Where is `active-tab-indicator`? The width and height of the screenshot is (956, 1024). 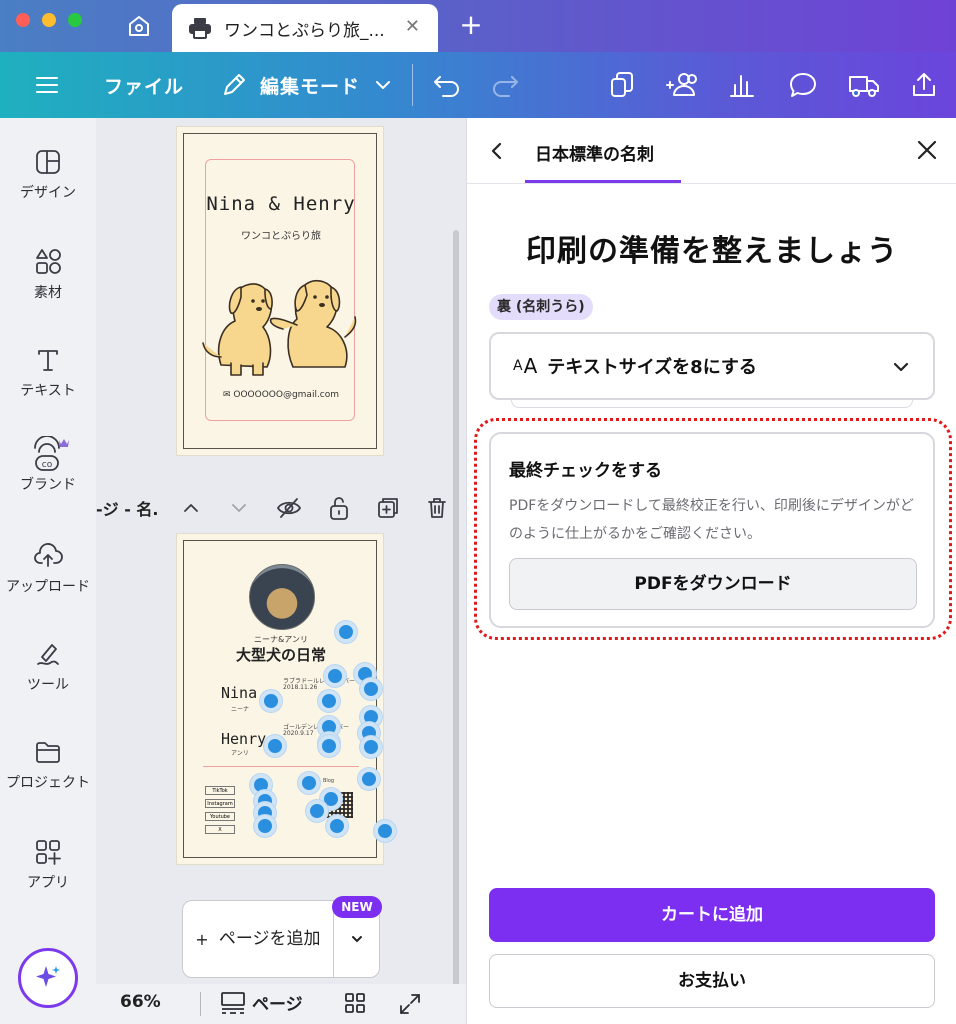 active-tab-indicator is located at coordinates (603, 181).